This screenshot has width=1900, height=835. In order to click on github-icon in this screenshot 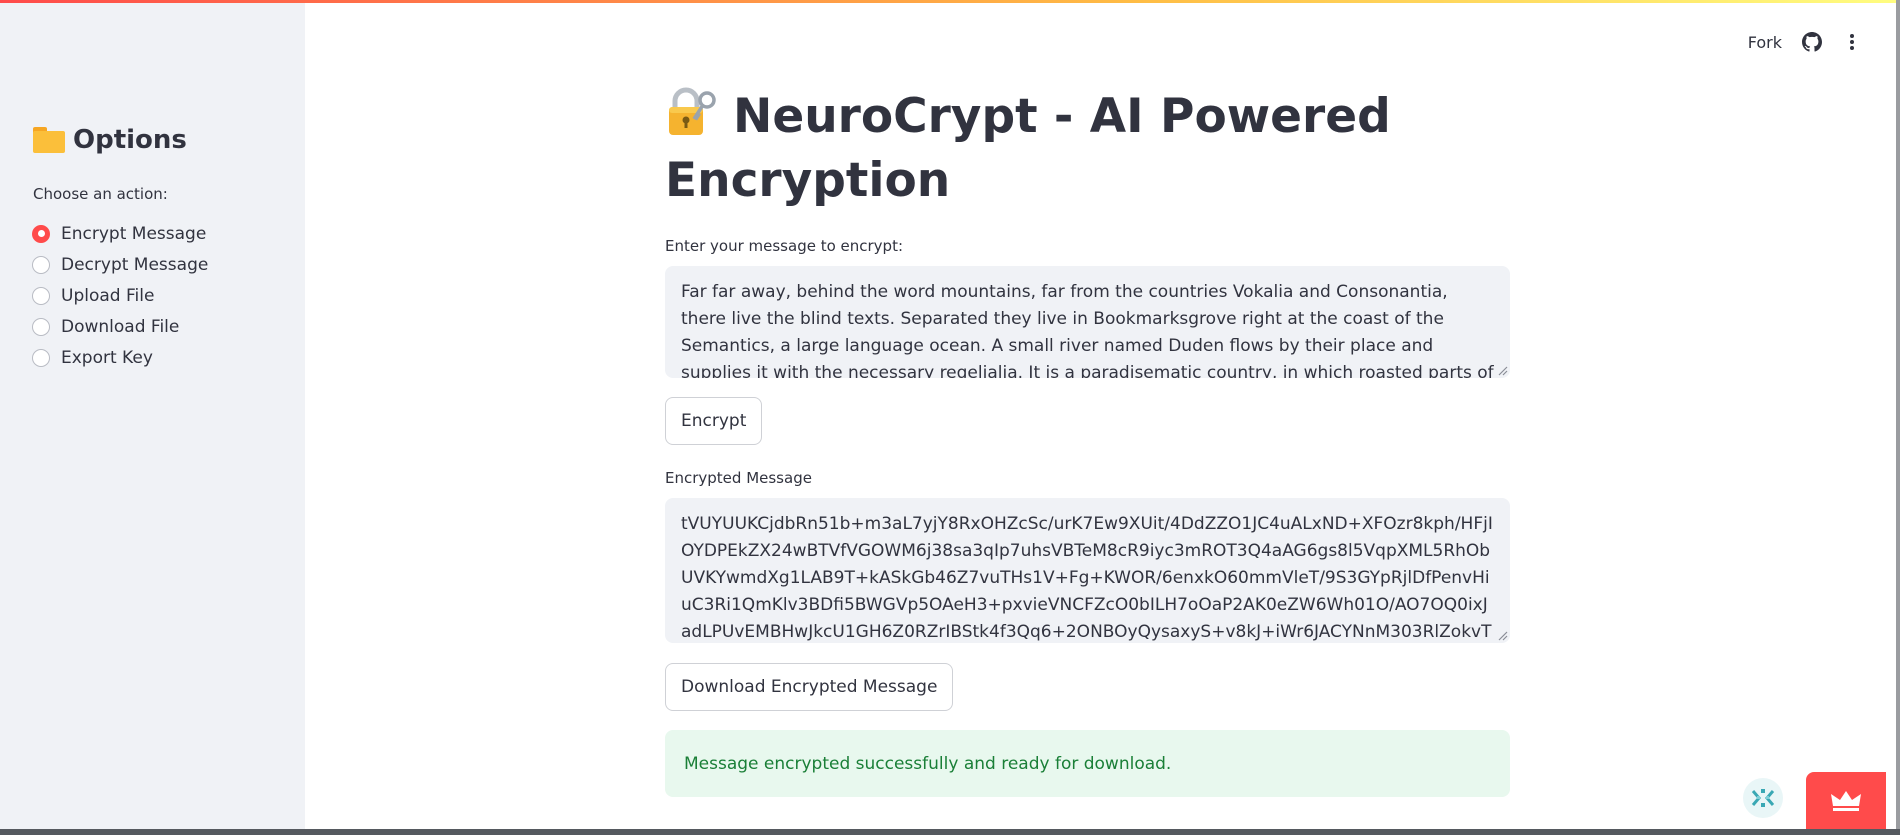, I will do `click(1812, 42)`.